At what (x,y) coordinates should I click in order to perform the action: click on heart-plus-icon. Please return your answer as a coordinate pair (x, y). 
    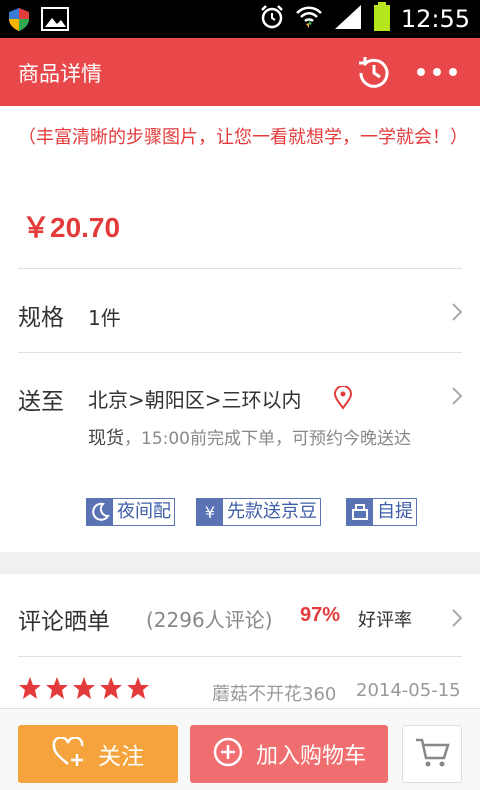
    Looking at the image, I should click on (69, 753).